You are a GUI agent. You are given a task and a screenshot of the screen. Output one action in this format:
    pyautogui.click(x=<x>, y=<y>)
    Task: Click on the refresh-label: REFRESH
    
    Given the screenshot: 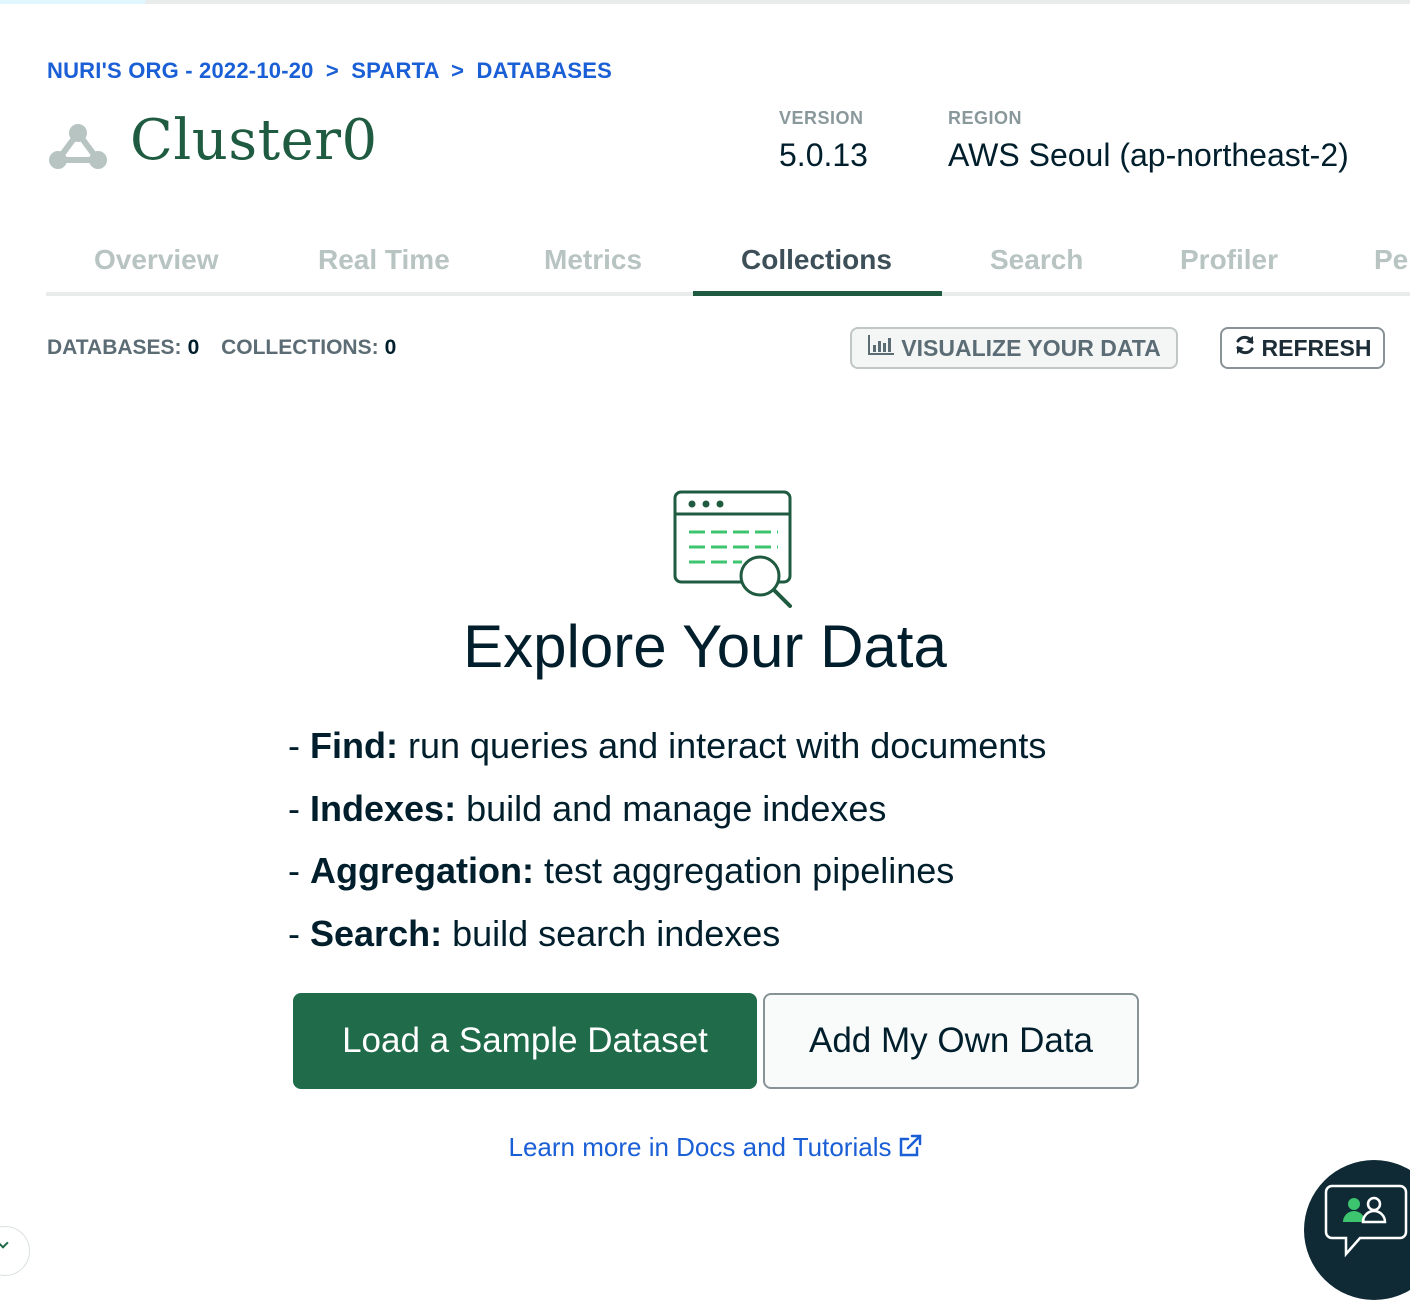 What is the action you would take?
    pyautogui.click(x=1316, y=347)
    